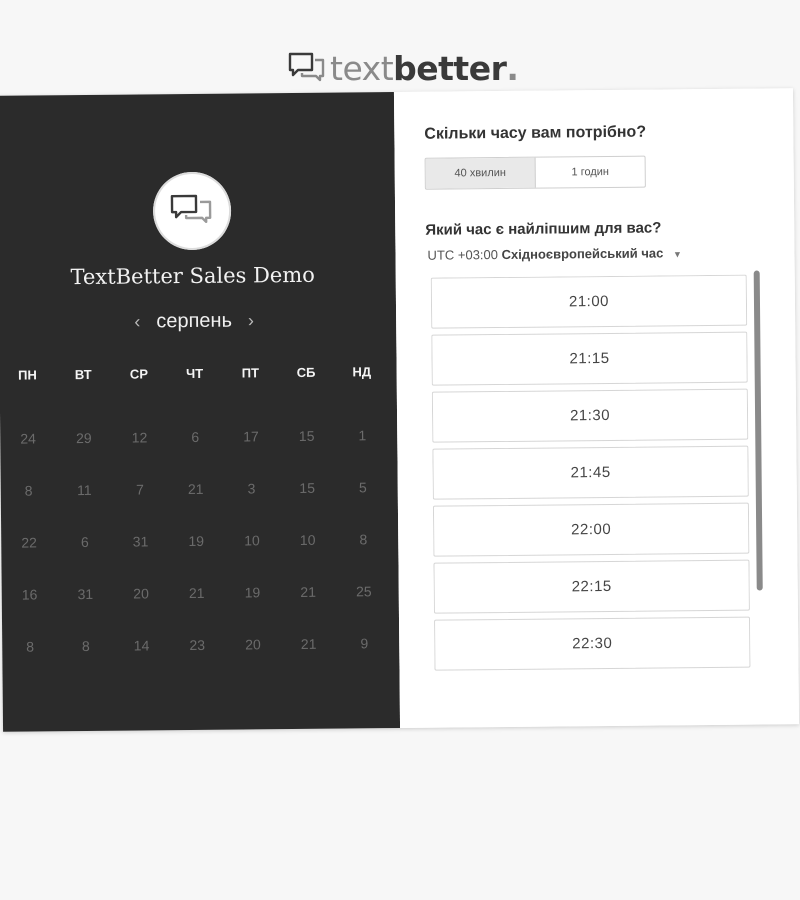 The height and width of the screenshot is (900, 800). I want to click on textbetter-logo: text better., so click(403, 68).